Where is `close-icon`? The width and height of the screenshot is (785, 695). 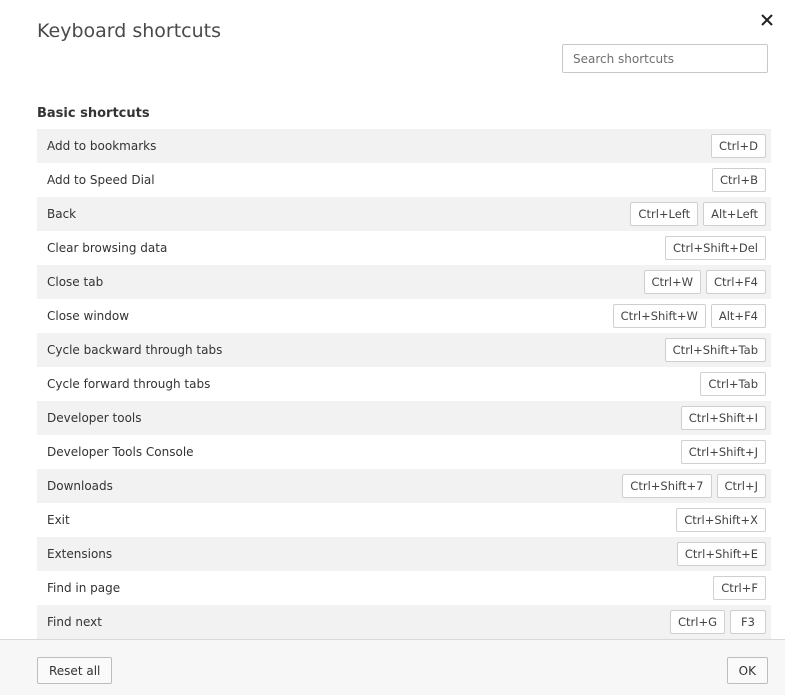
close-icon is located at coordinates (767, 20).